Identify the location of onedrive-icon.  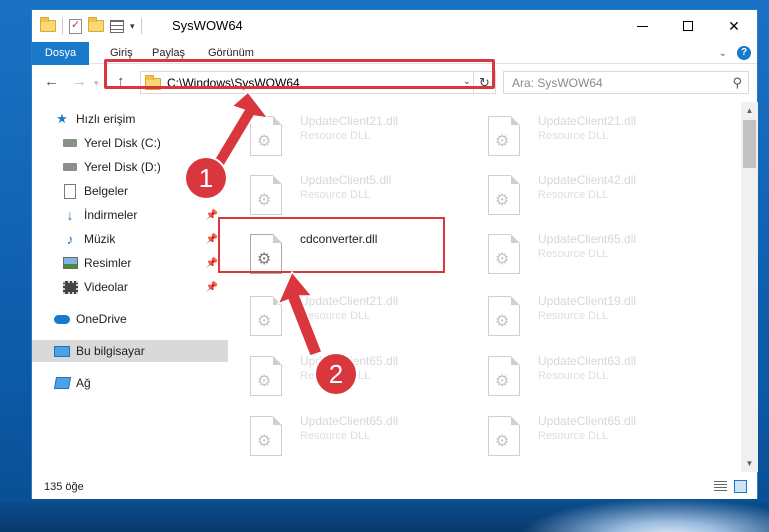
(62, 319).